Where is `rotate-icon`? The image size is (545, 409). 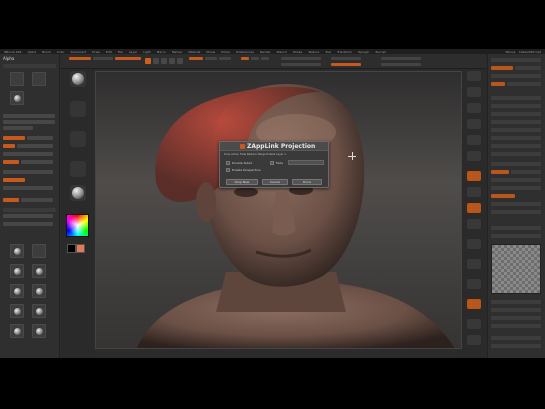 rotate-icon is located at coordinates (180, 61).